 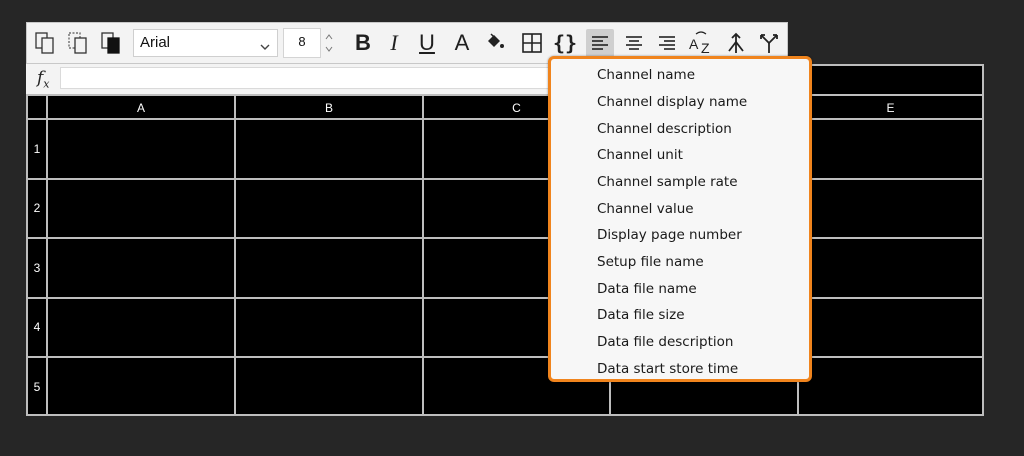 What do you see at coordinates (646, 75) in the screenshot?
I see `menu-item-channel-name: Channel name` at bounding box center [646, 75].